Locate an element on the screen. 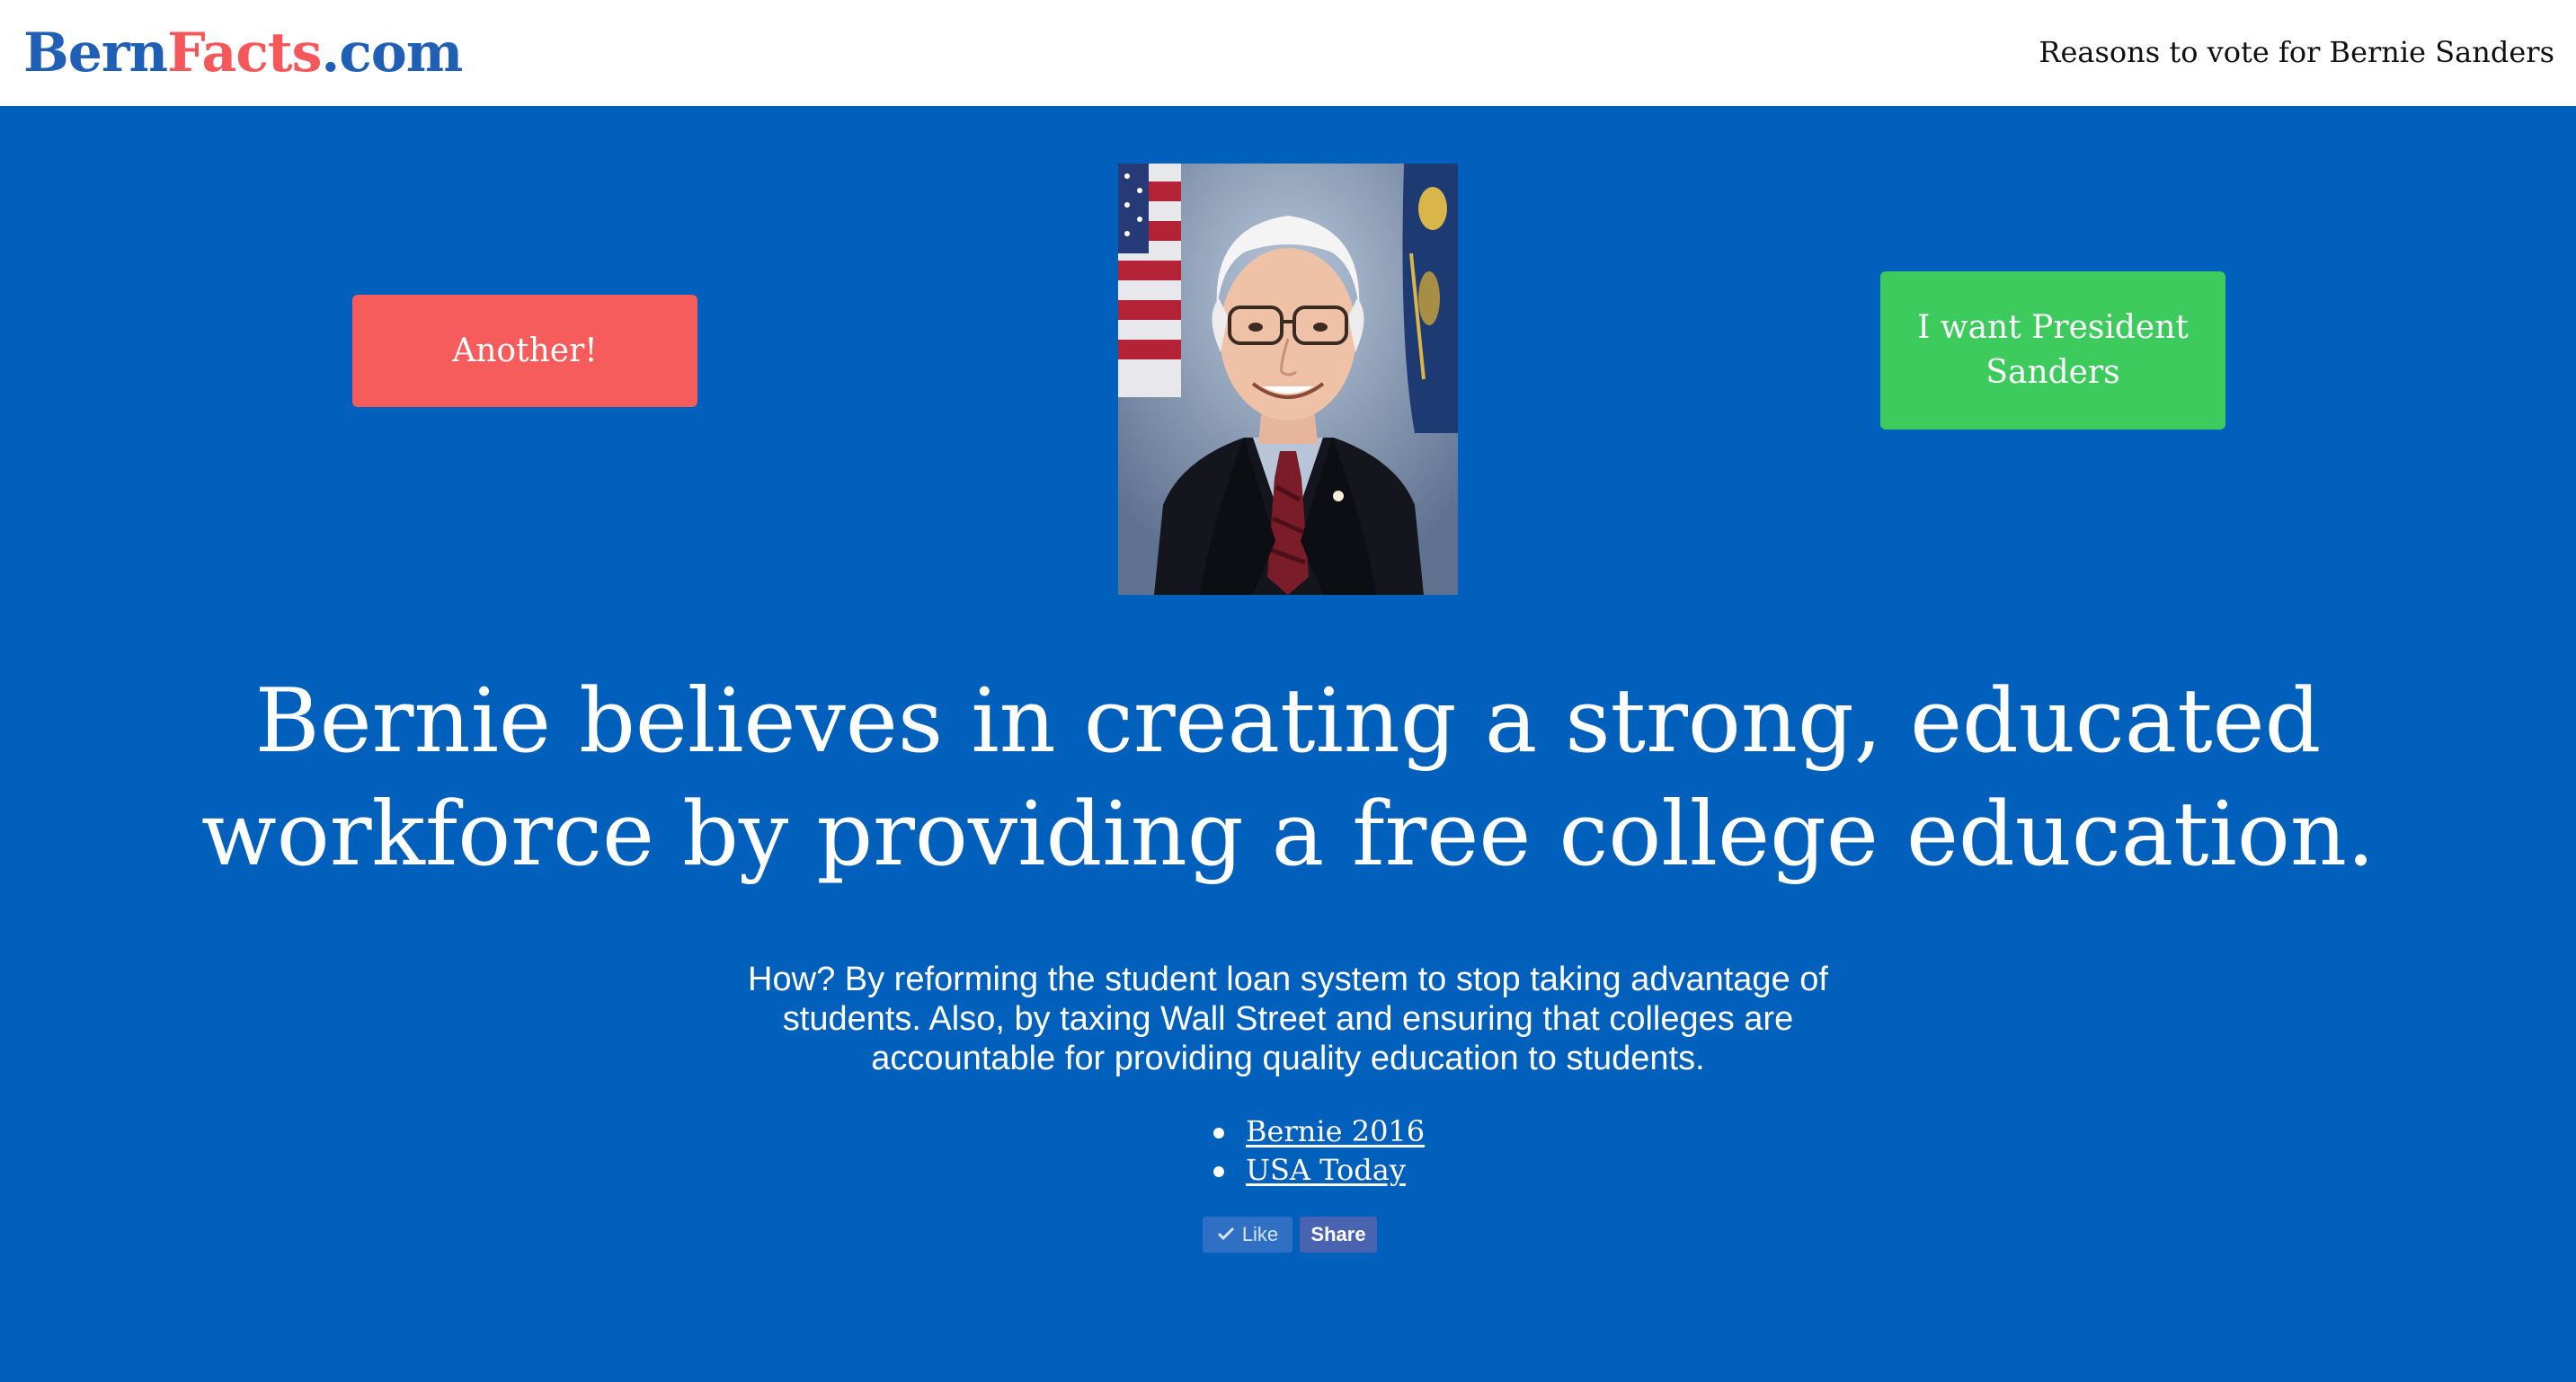 This screenshot has height=1382, width=2576. logo-part-facts: Facts is located at coordinates (245, 53).